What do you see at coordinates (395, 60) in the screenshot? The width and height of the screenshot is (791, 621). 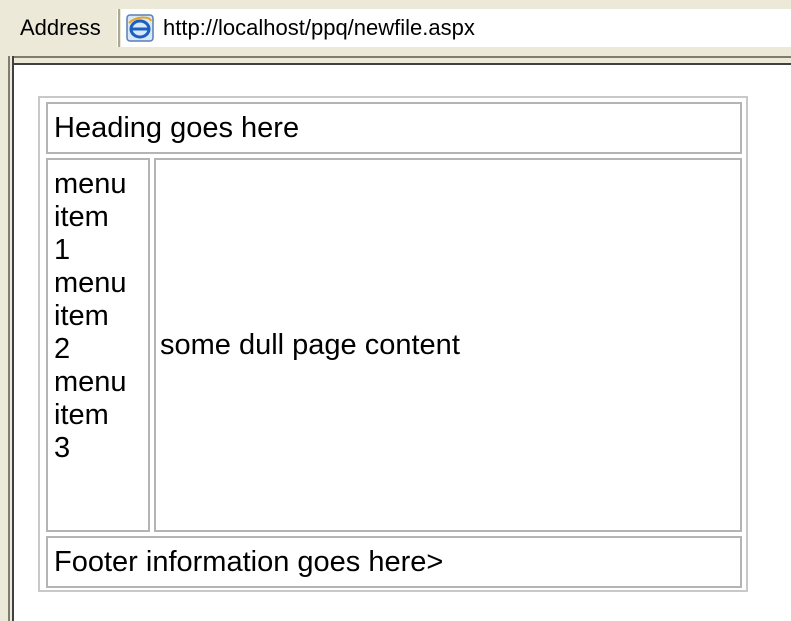 I see `browser-frame-top` at bounding box center [395, 60].